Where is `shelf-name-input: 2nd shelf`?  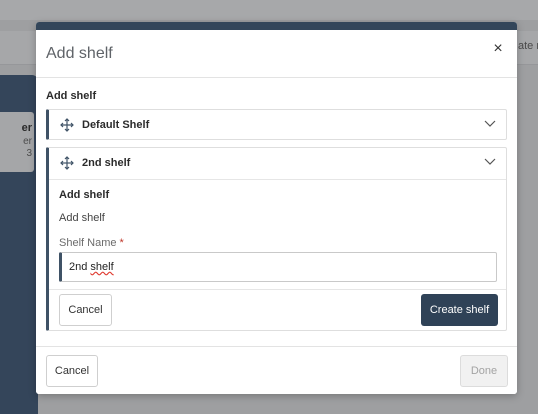 shelf-name-input: 2nd shelf is located at coordinates (278, 267).